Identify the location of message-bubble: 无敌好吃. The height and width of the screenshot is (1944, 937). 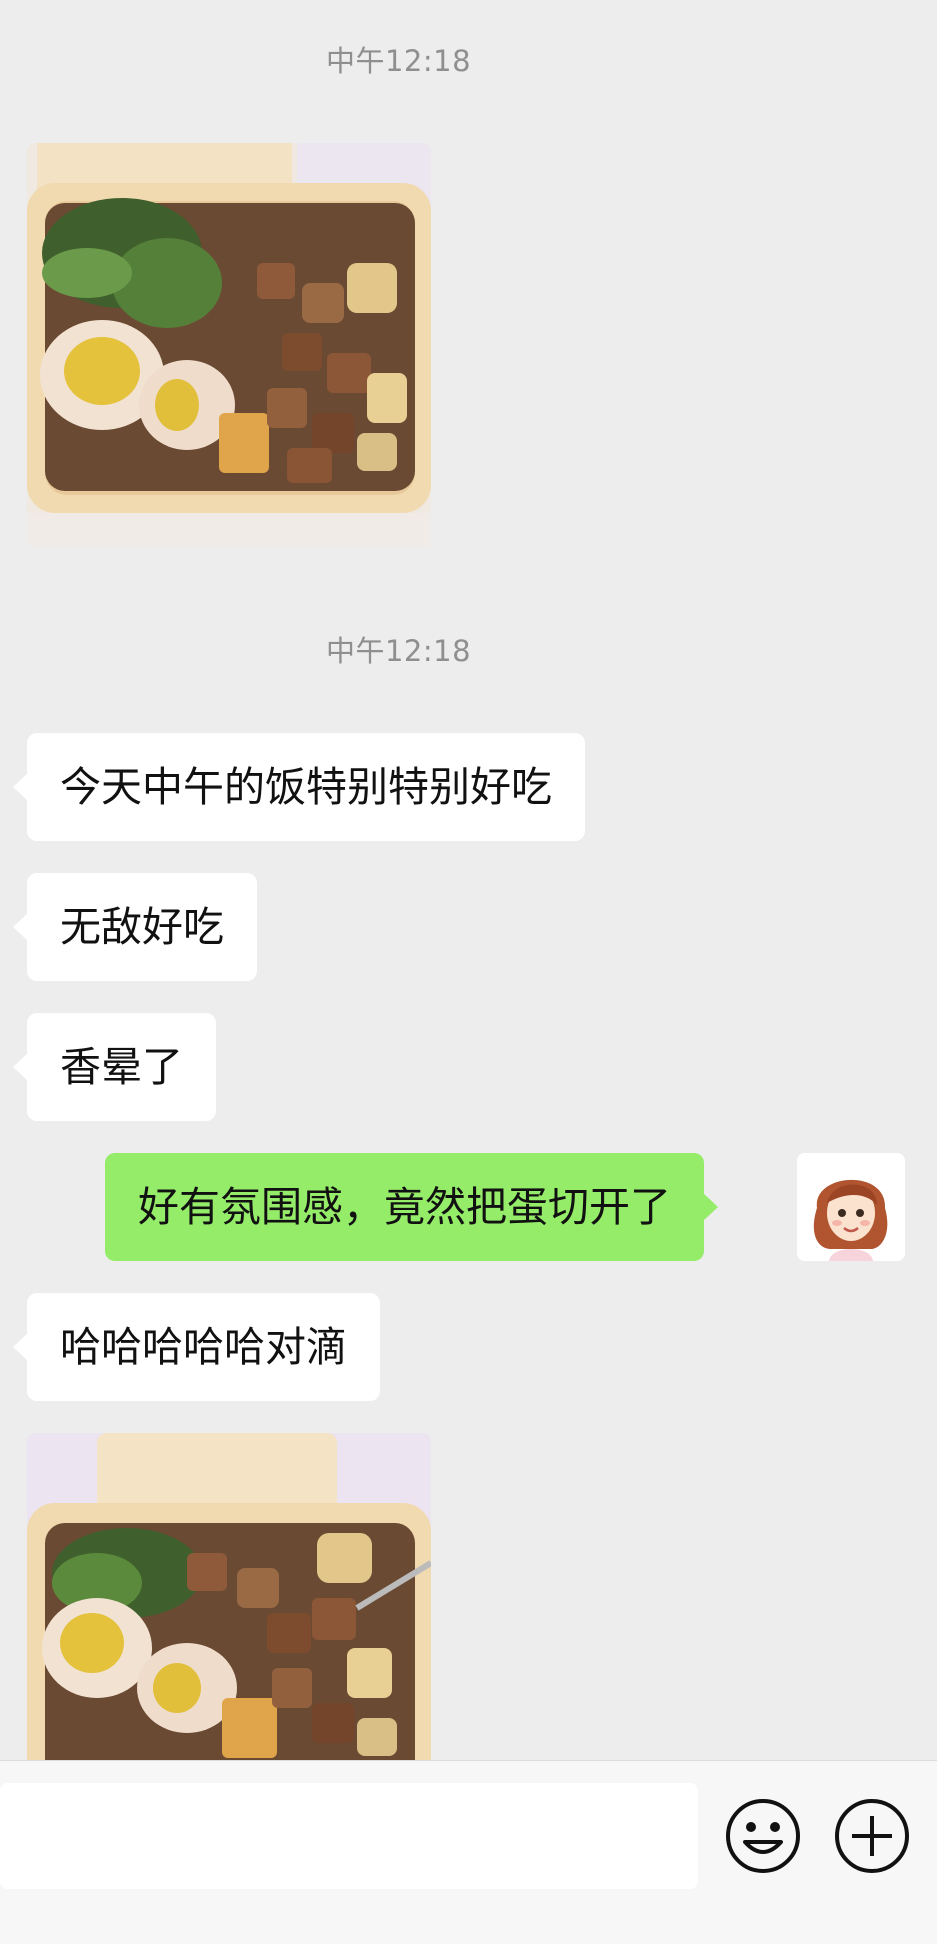
(135, 927).